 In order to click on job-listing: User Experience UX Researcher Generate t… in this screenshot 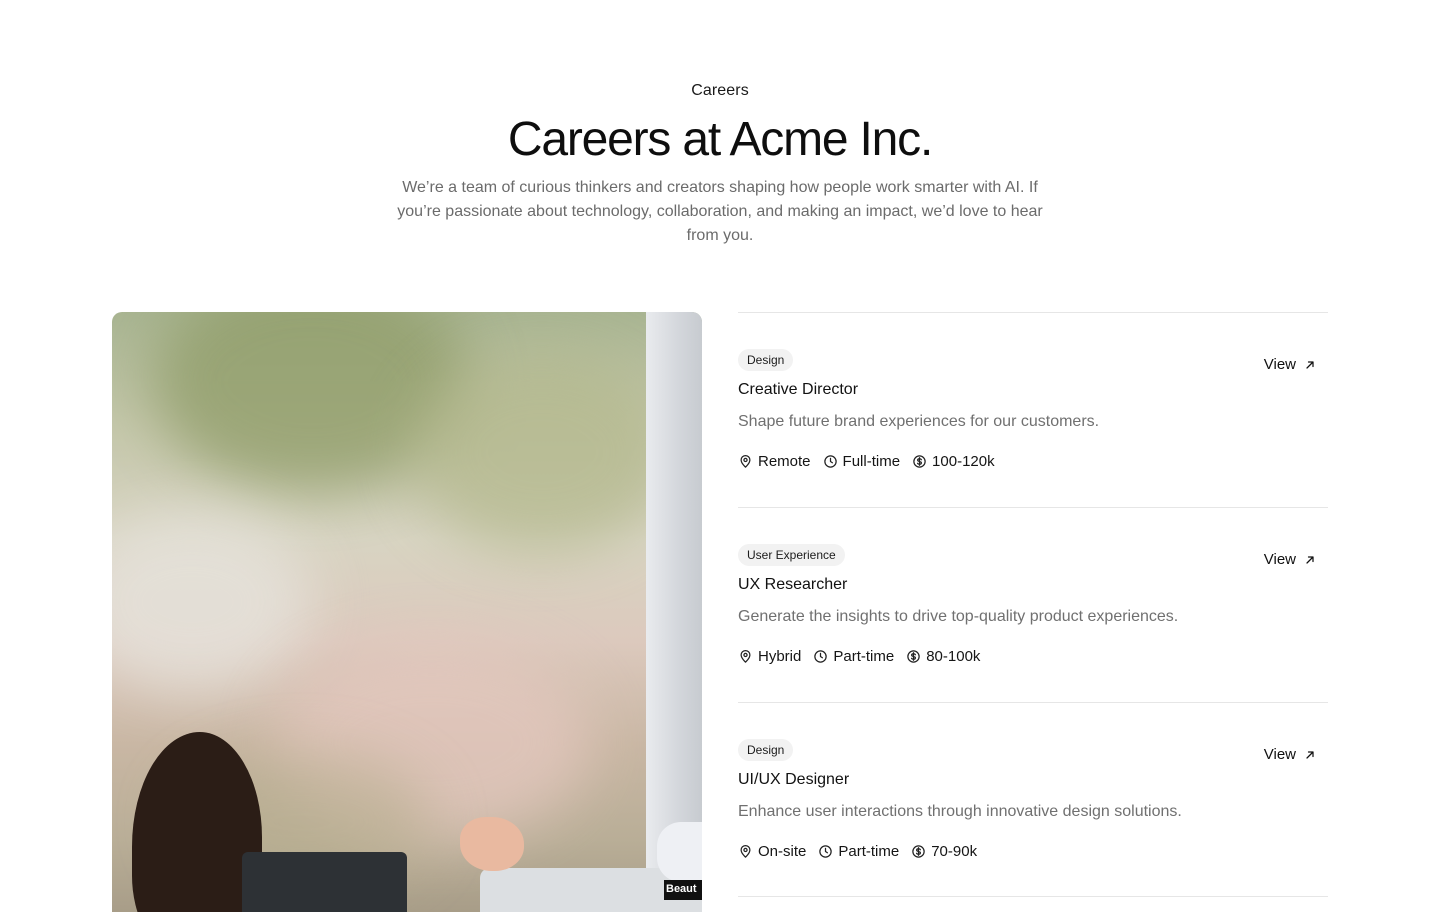, I will do `click(1033, 604)`.